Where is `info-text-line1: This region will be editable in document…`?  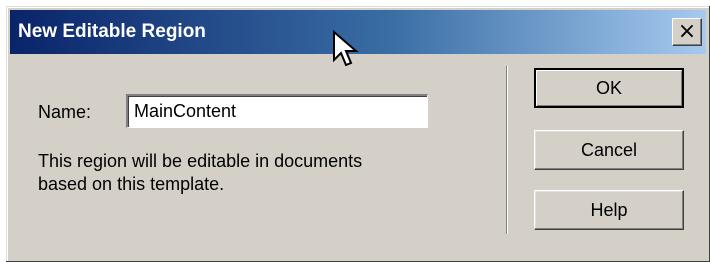 info-text-line1: This region will be editable in document… is located at coordinates (200, 161).